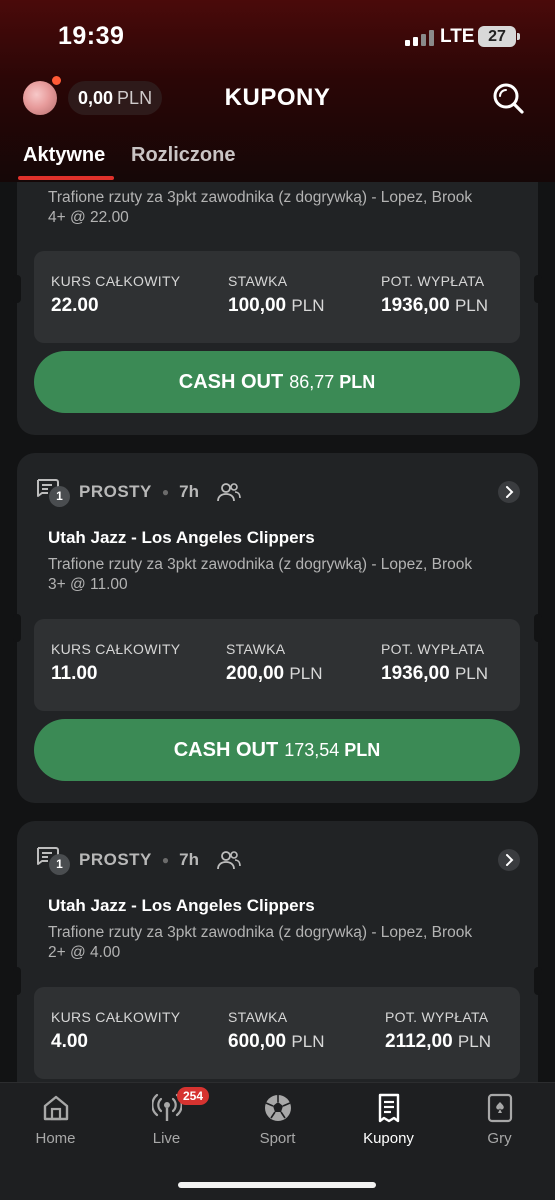  I want to click on search-icon, so click(508, 98).